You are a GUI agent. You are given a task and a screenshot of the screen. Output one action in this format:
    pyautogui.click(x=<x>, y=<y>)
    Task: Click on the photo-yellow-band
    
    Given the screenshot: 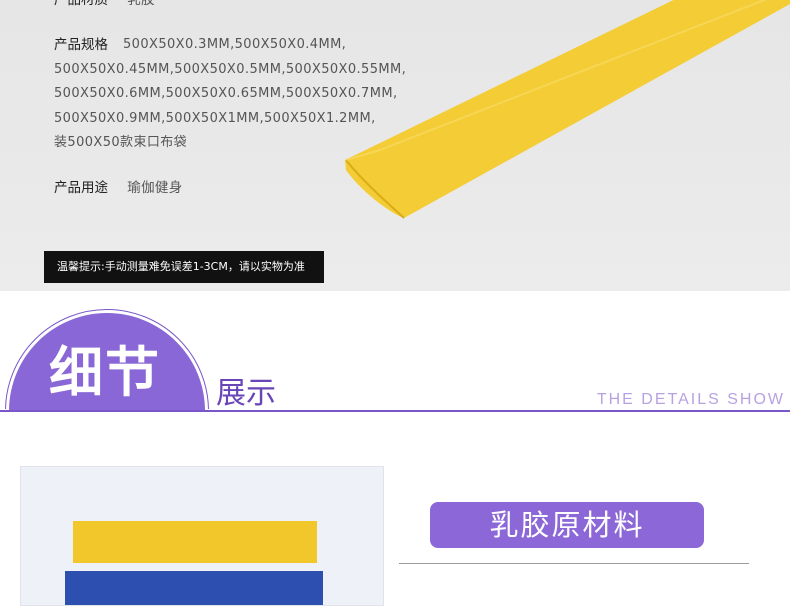 What is the action you would take?
    pyautogui.click(x=195, y=542)
    